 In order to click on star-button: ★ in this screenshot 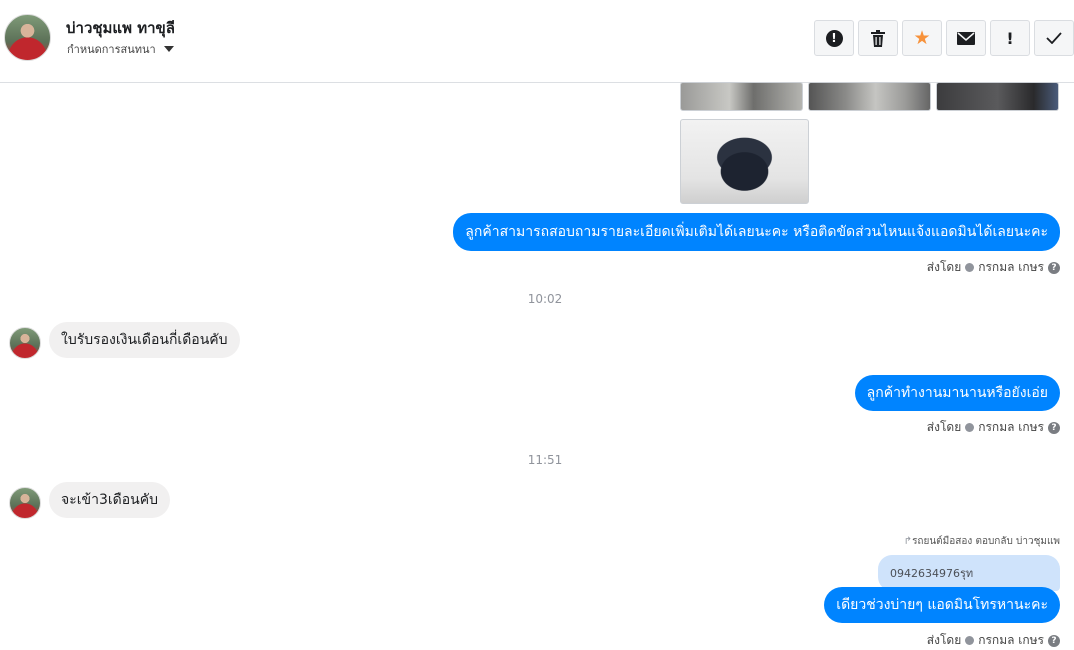, I will do `click(922, 38)`.